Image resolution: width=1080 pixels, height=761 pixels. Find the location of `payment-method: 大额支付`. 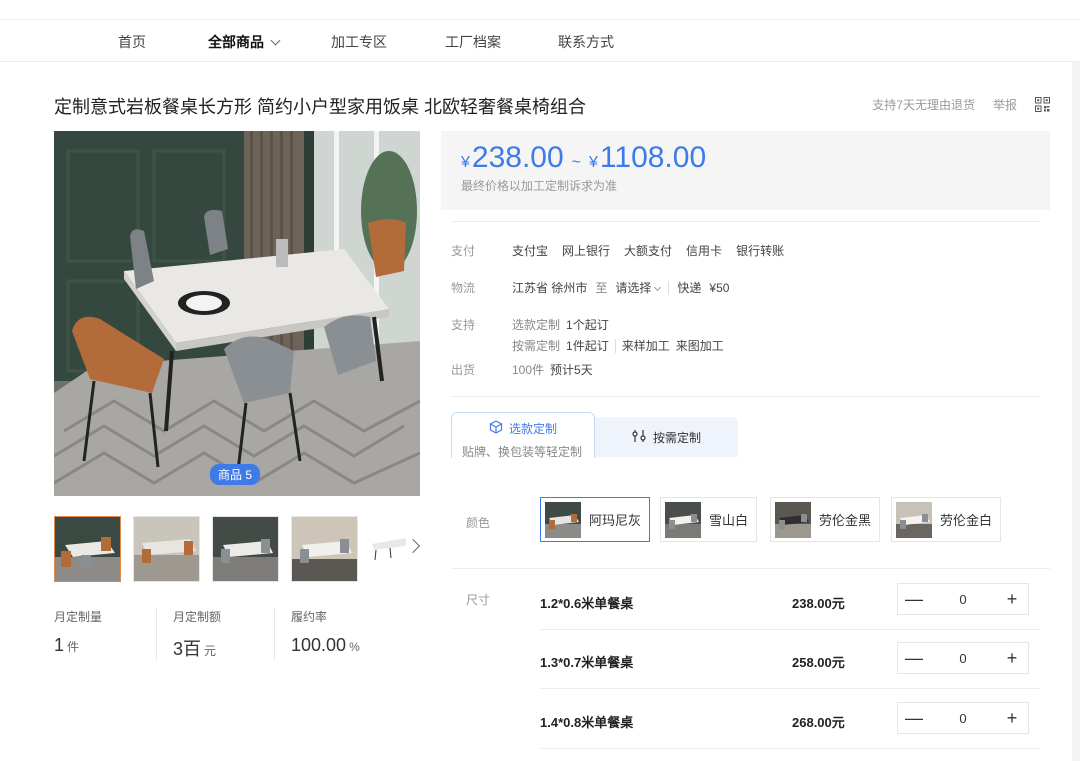

payment-method: 大额支付 is located at coordinates (648, 251).